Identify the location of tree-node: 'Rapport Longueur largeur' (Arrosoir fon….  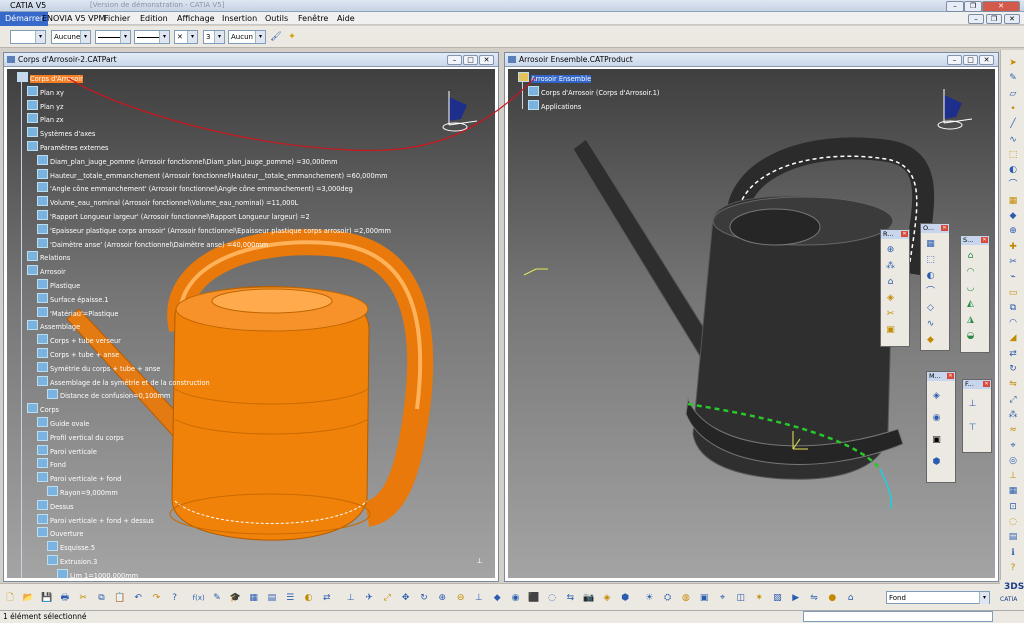
(173, 215).